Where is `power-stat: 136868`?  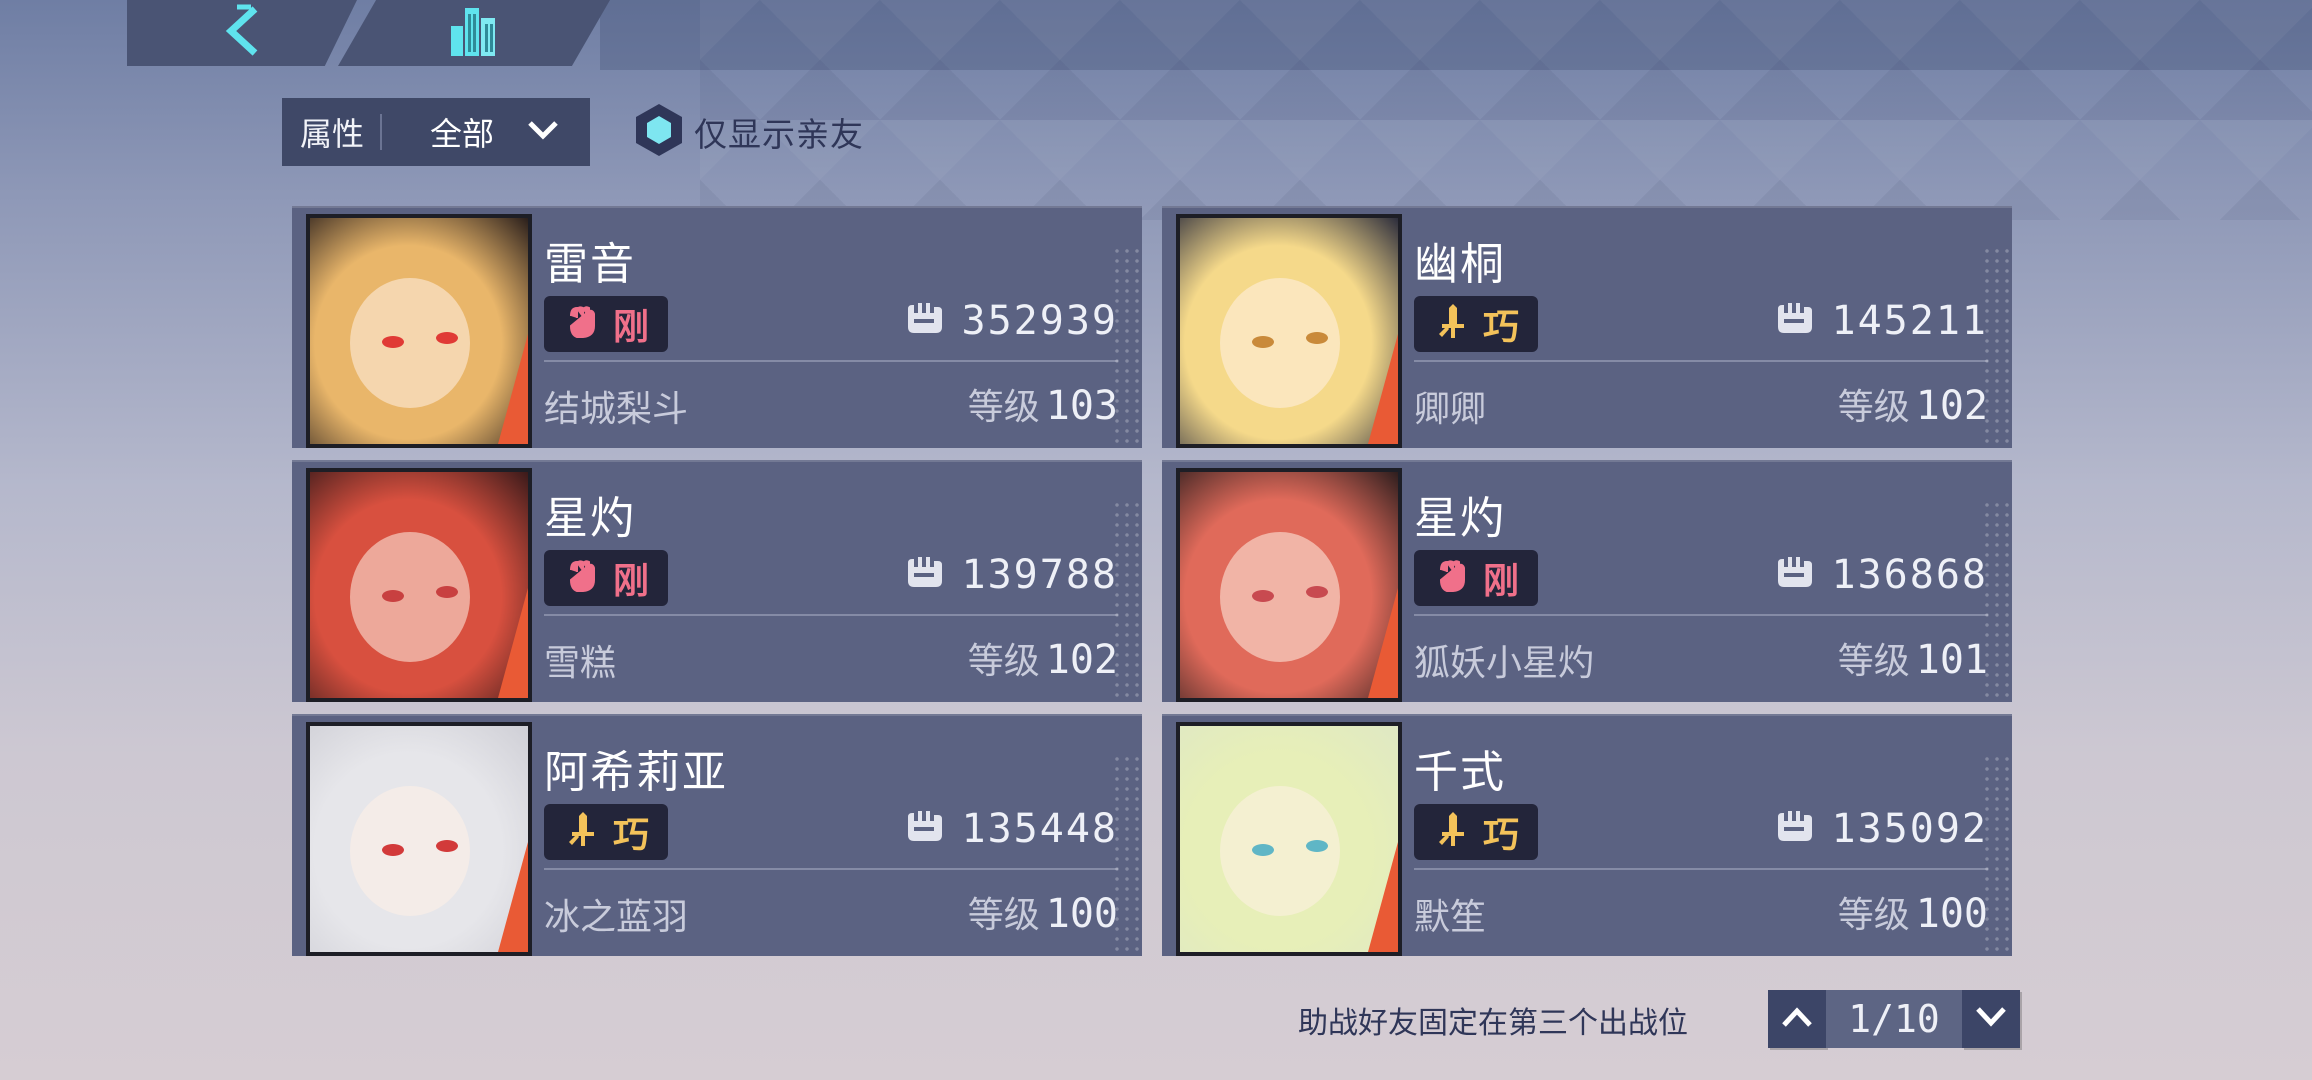
power-stat: 136868 is located at coordinates (1881, 575).